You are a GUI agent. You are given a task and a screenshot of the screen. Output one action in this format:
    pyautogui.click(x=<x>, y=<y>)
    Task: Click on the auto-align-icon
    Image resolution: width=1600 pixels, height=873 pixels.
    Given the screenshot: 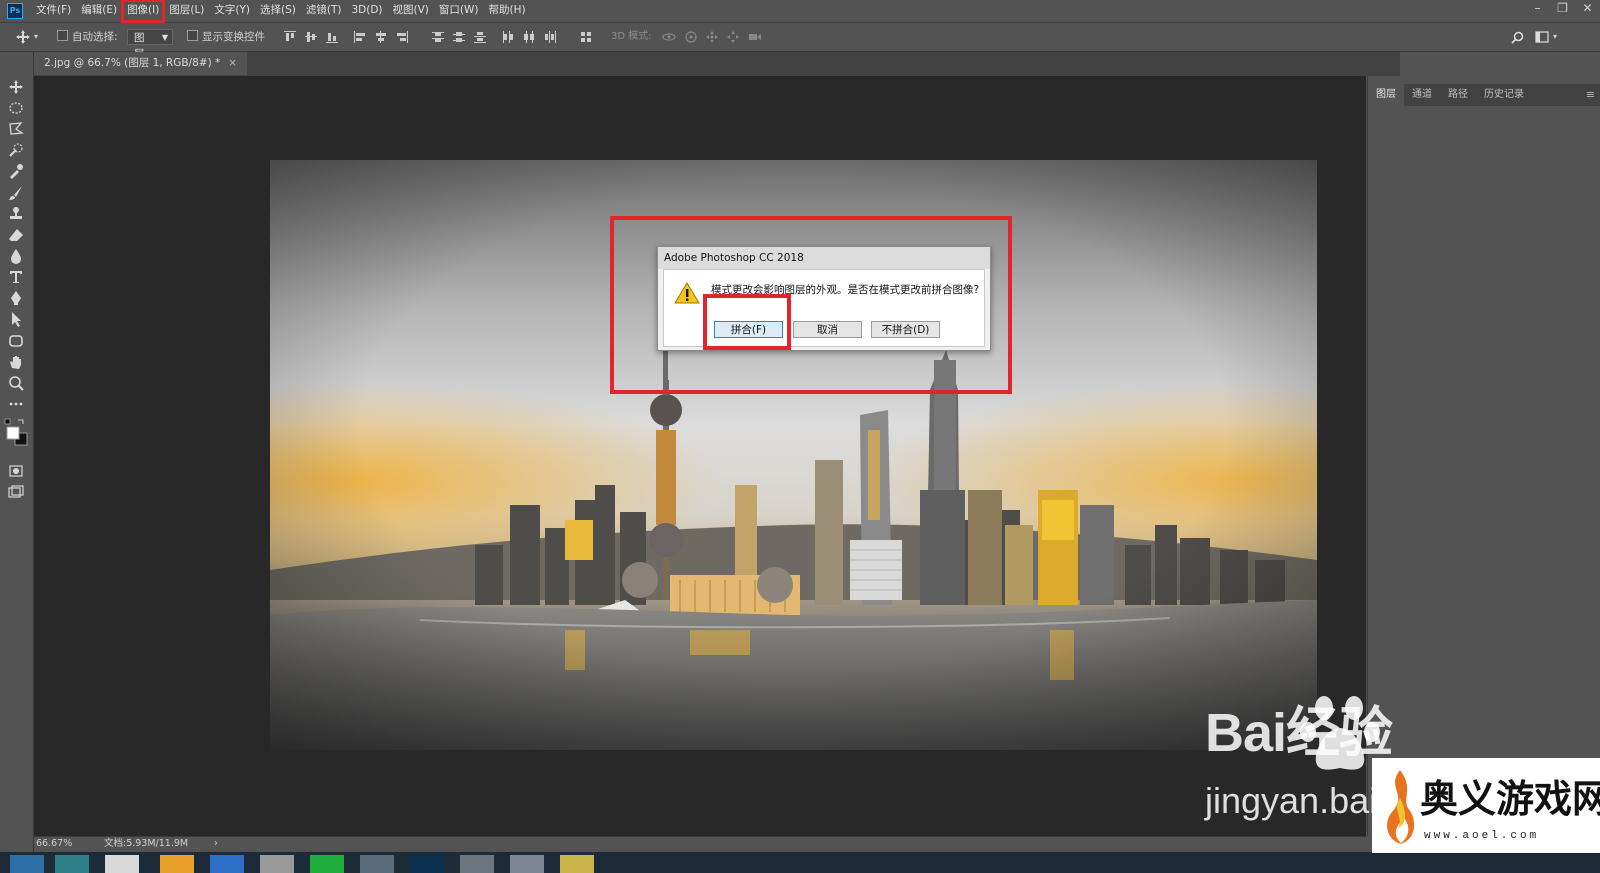 What is the action you would take?
    pyautogui.click(x=586, y=37)
    